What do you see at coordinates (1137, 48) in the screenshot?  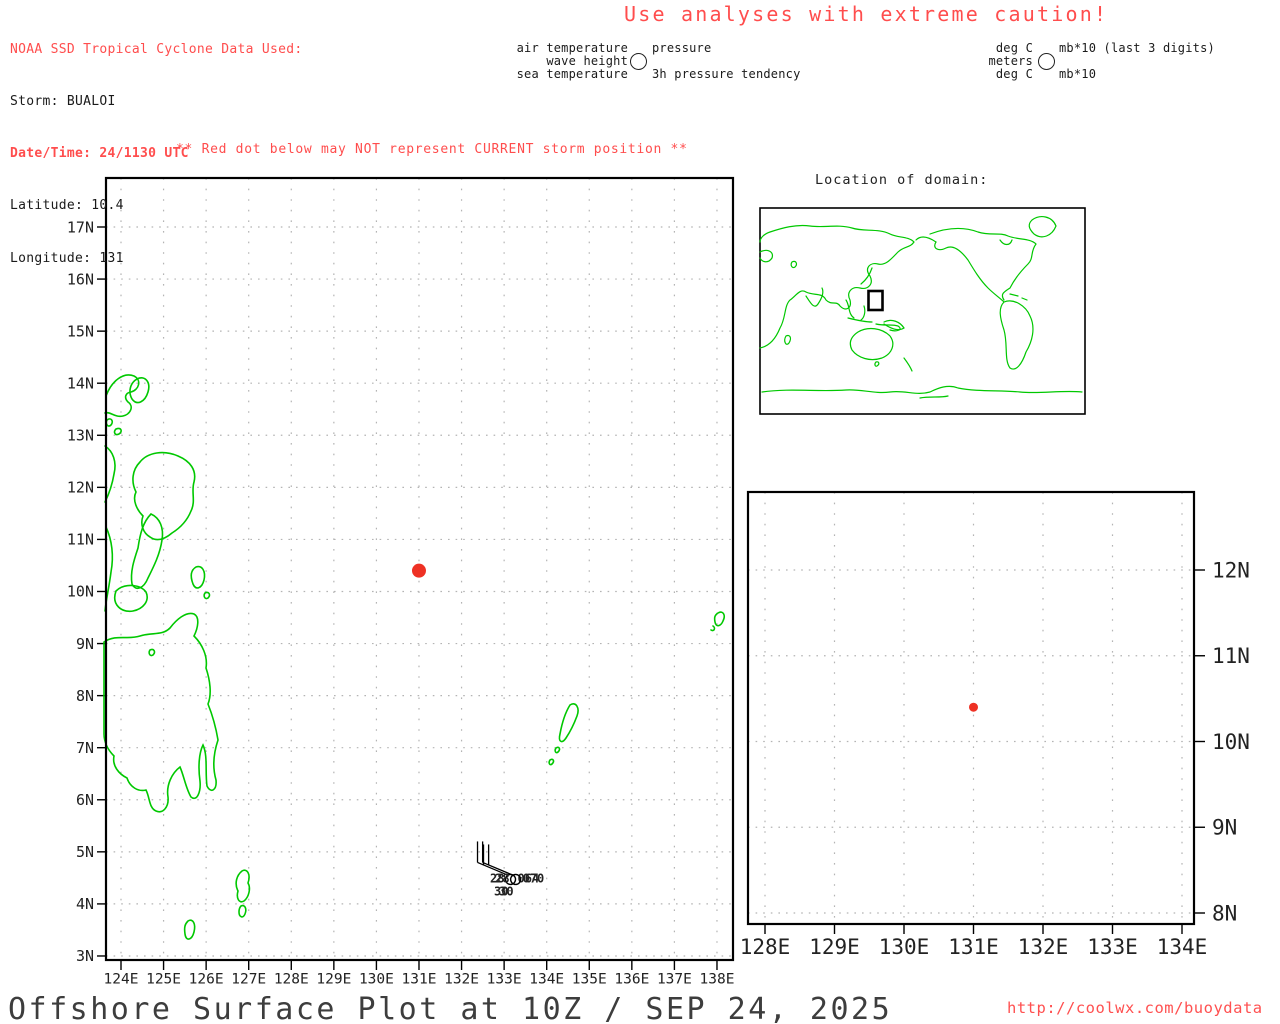 I see `legend-unit-pressure: mb*10 (last 3 digits)` at bounding box center [1137, 48].